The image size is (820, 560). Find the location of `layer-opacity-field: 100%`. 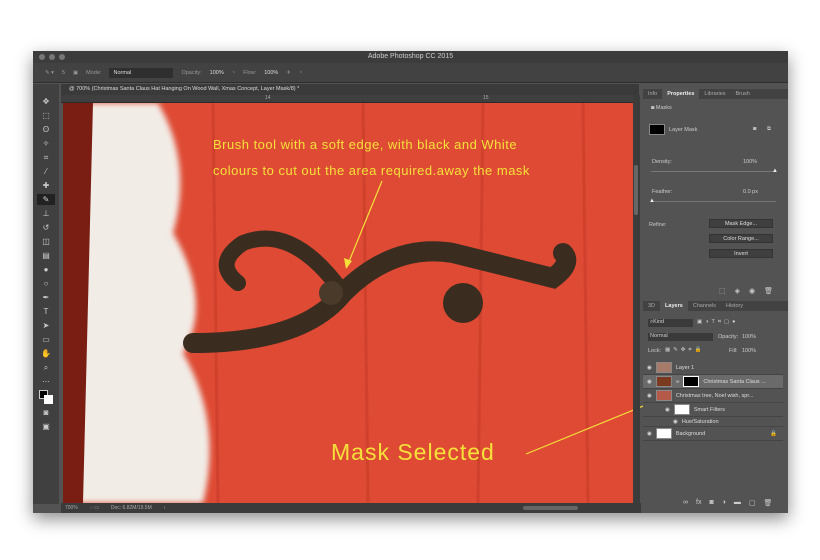

layer-opacity-field: 100% is located at coordinates (749, 337).